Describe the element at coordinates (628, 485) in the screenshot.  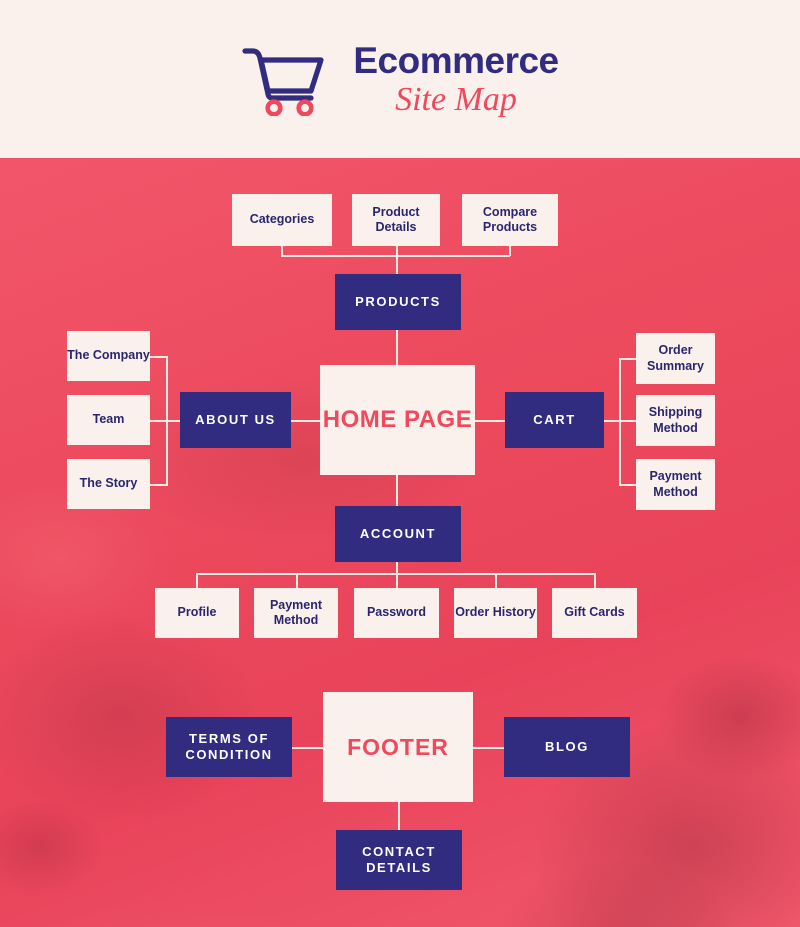
I see `connector-payment-method-cart` at that location.